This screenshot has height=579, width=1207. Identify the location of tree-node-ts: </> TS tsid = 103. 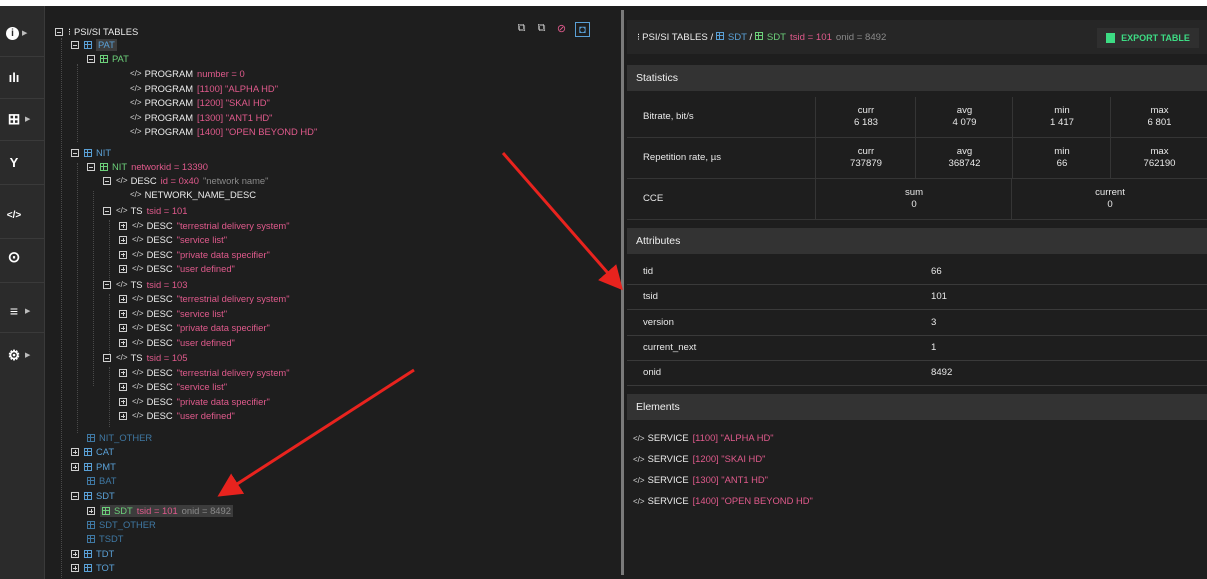
(145, 285).